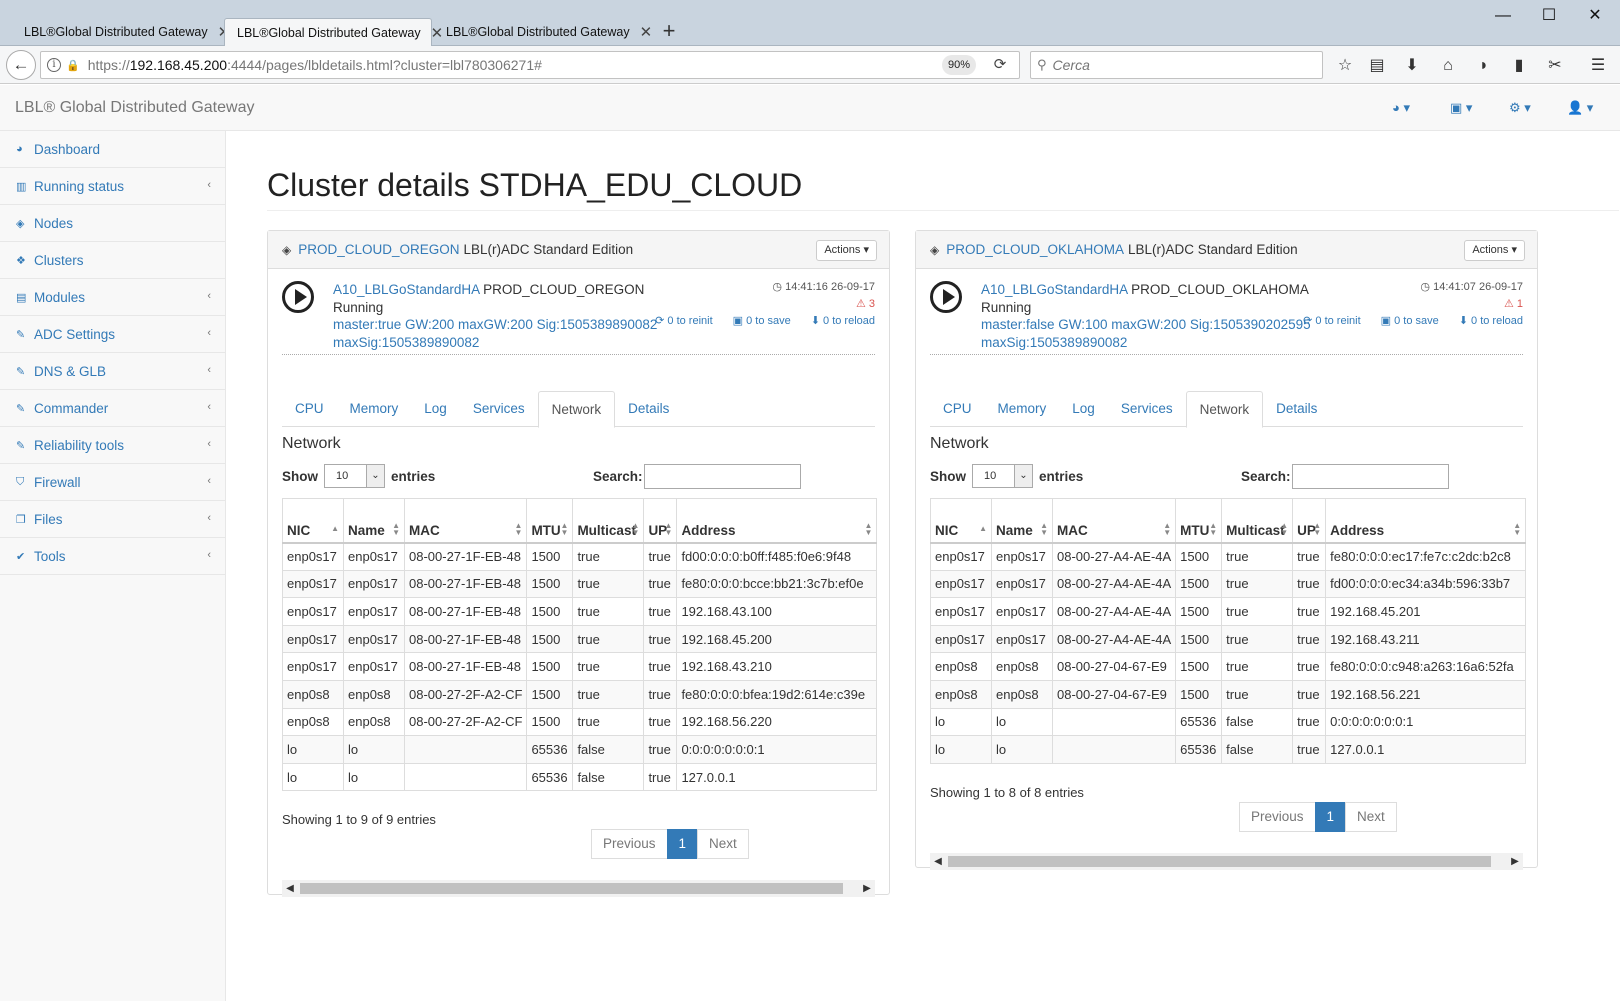 This screenshot has height=1001, width=1620. I want to click on browser-tab-2: LBL®Global Distributed Gateway ✕, so click(333, 32).